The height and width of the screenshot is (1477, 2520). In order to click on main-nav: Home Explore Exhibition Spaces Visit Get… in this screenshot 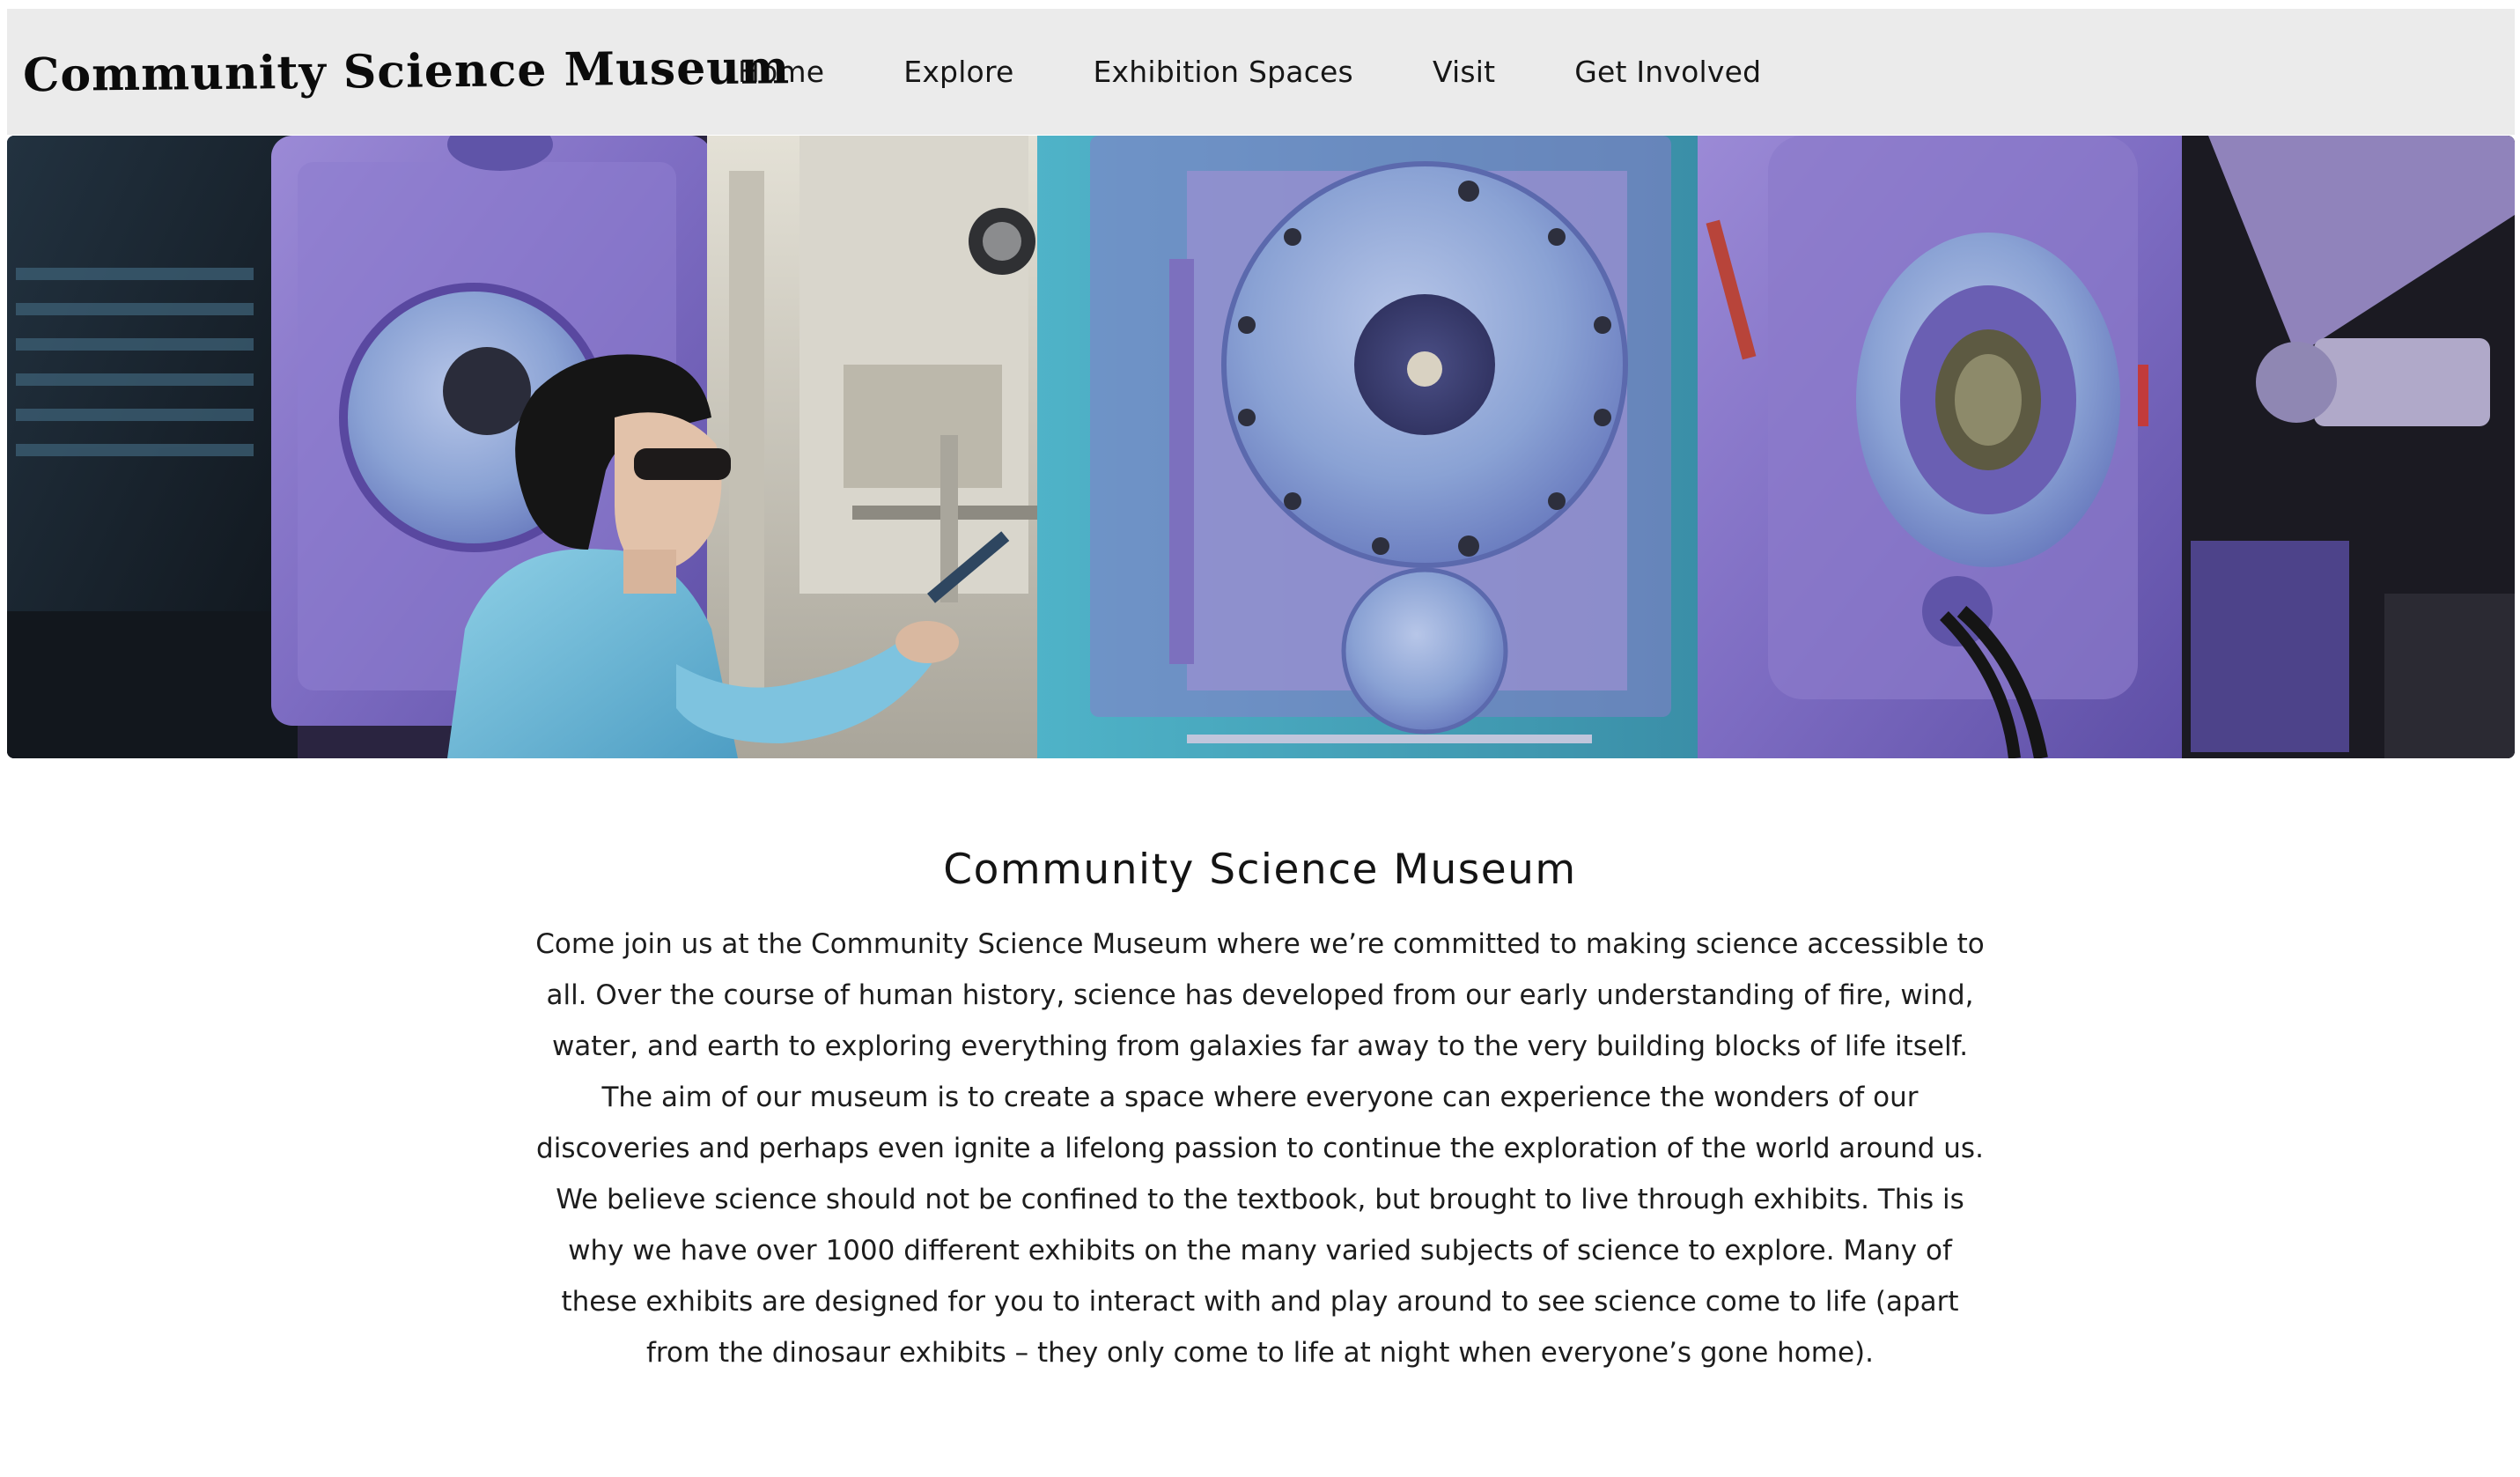, I will do `click(1289, 72)`.